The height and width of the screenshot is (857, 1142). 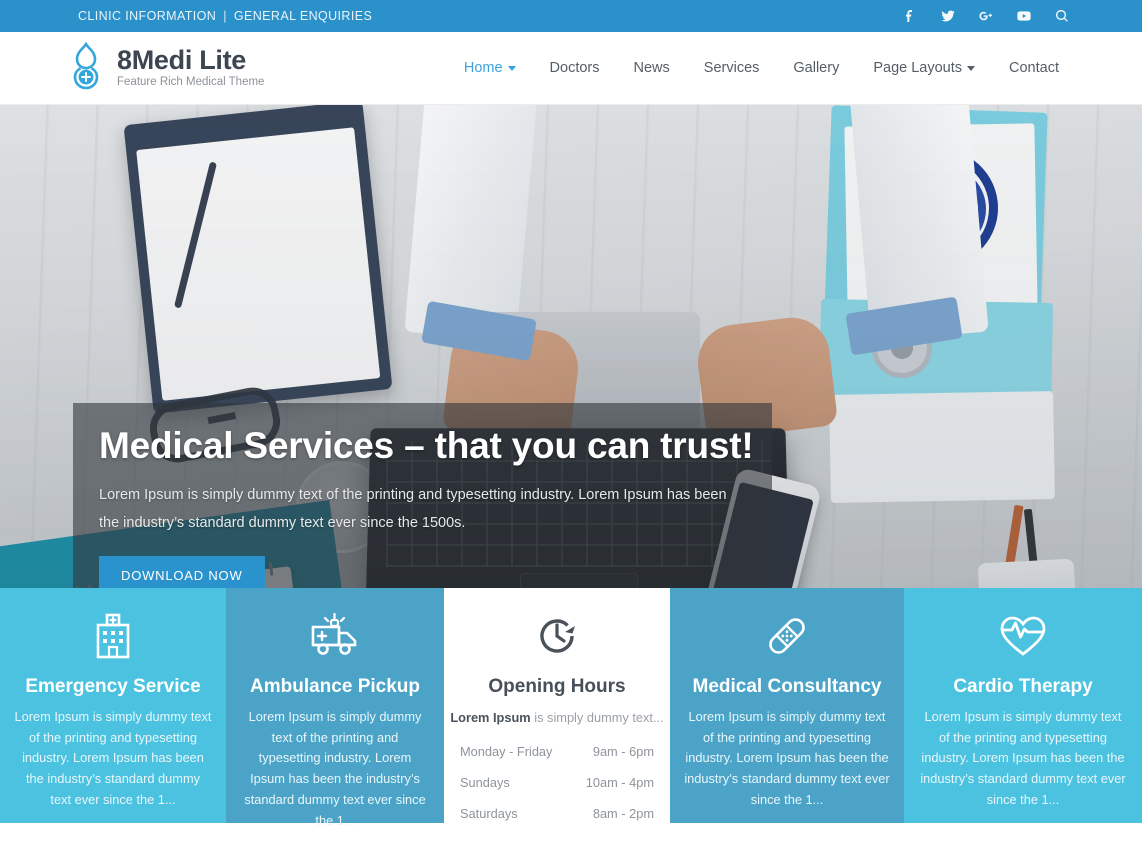 I want to click on bandage-icon, so click(x=787, y=636).